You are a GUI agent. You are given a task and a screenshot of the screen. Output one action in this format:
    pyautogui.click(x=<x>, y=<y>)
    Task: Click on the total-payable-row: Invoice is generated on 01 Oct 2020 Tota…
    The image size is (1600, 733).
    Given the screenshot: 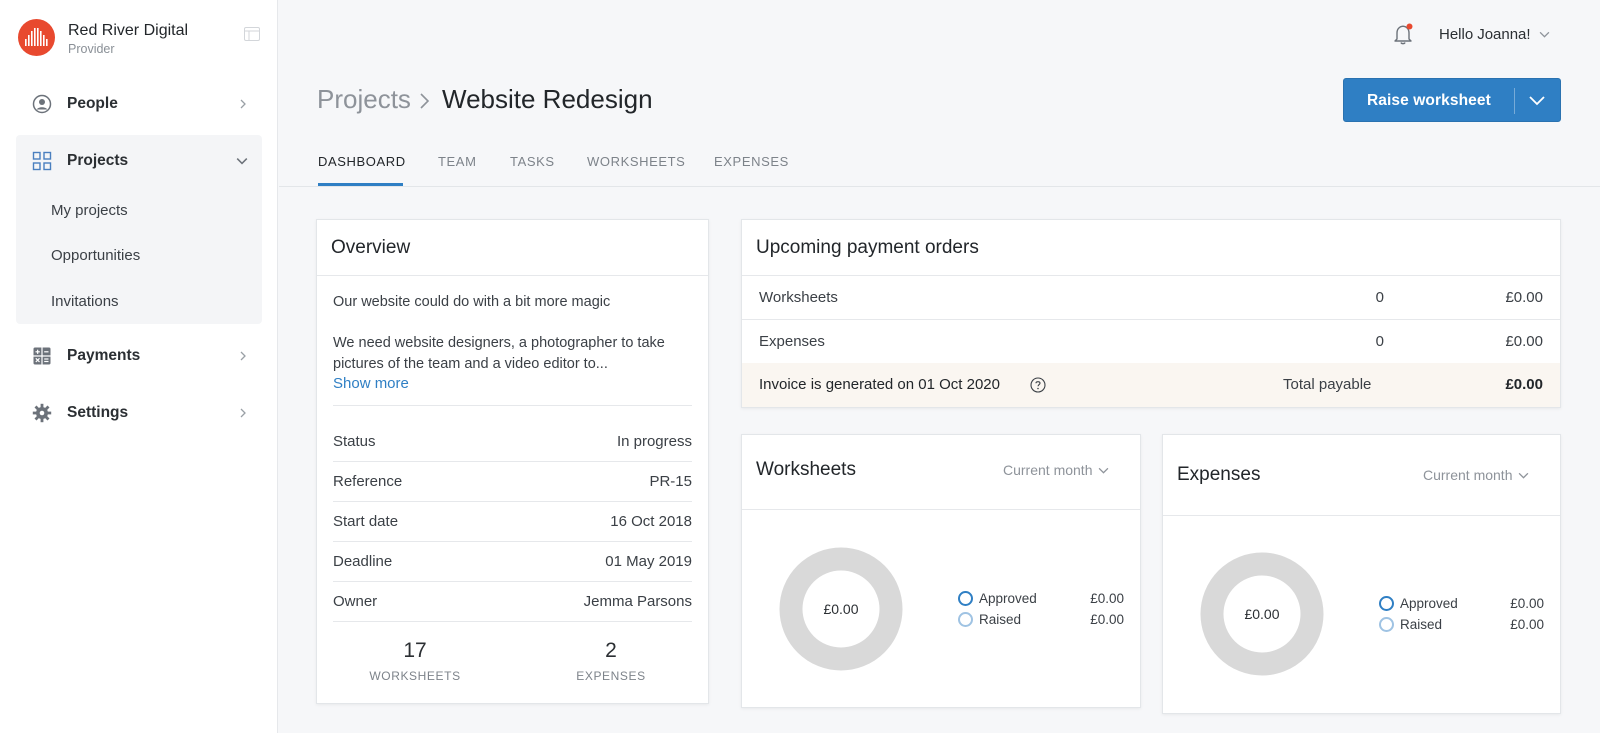 What is the action you would take?
    pyautogui.click(x=1151, y=385)
    